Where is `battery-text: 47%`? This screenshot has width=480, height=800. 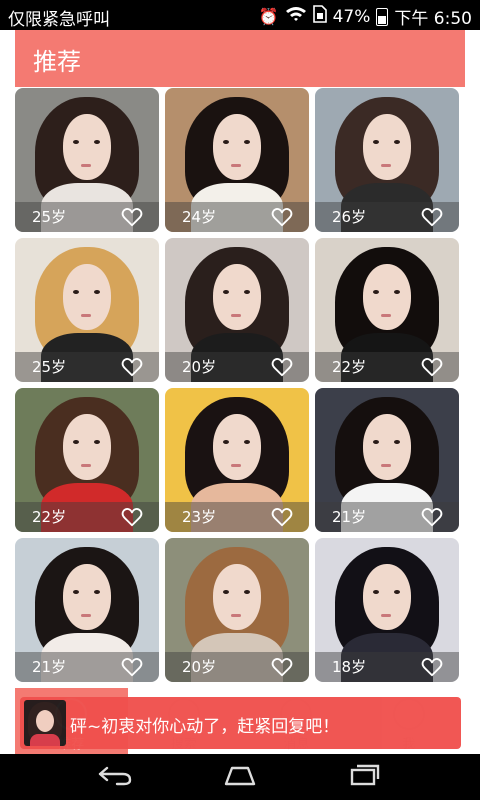
battery-text: 47% is located at coordinates (351, 16).